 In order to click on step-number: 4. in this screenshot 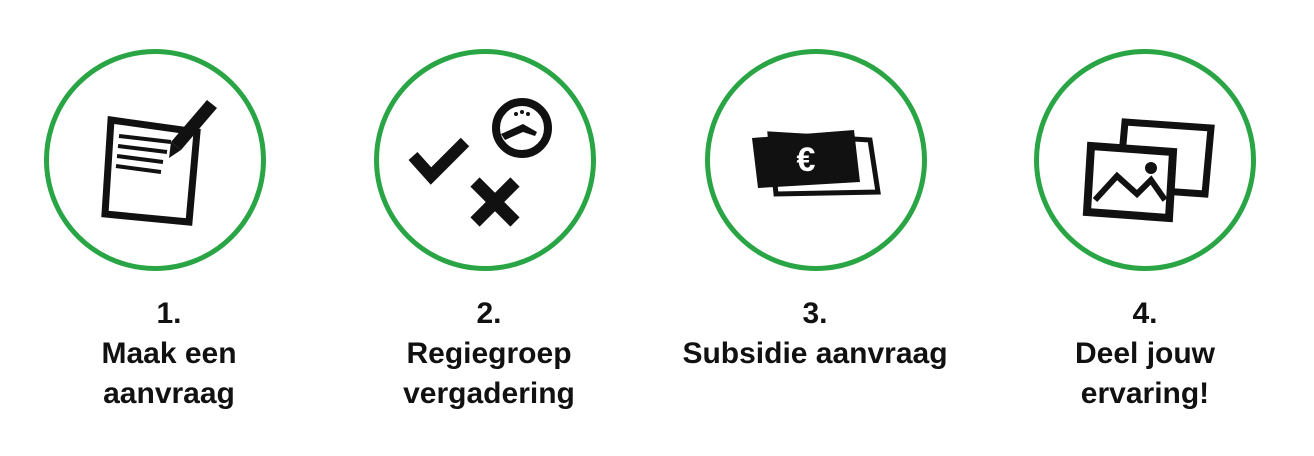, I will do `click(1145, 313)`.